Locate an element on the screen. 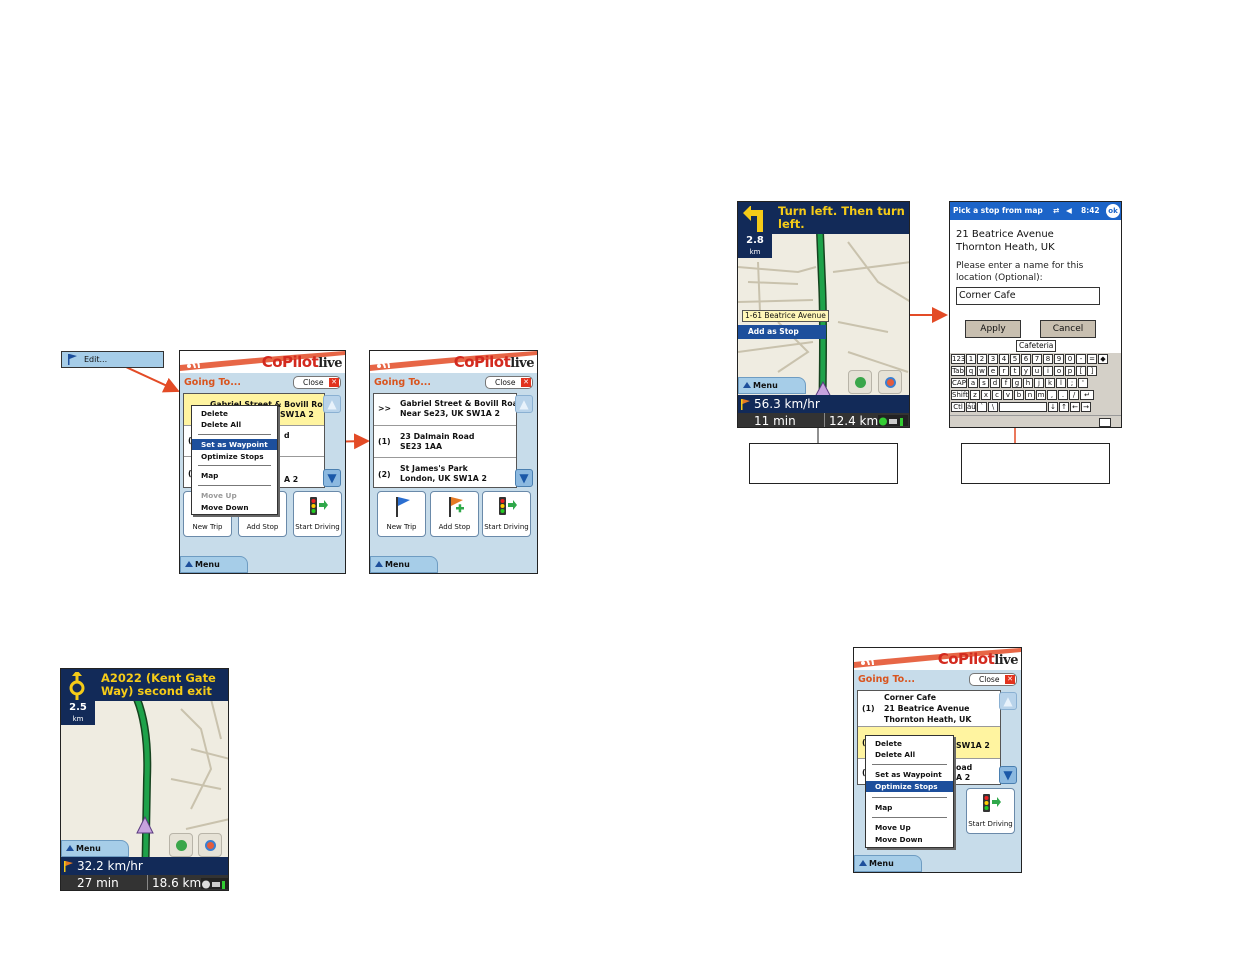 This screenshot has height=954, width=1235. keyboard-key: o is located at coordinates (1059, 371).